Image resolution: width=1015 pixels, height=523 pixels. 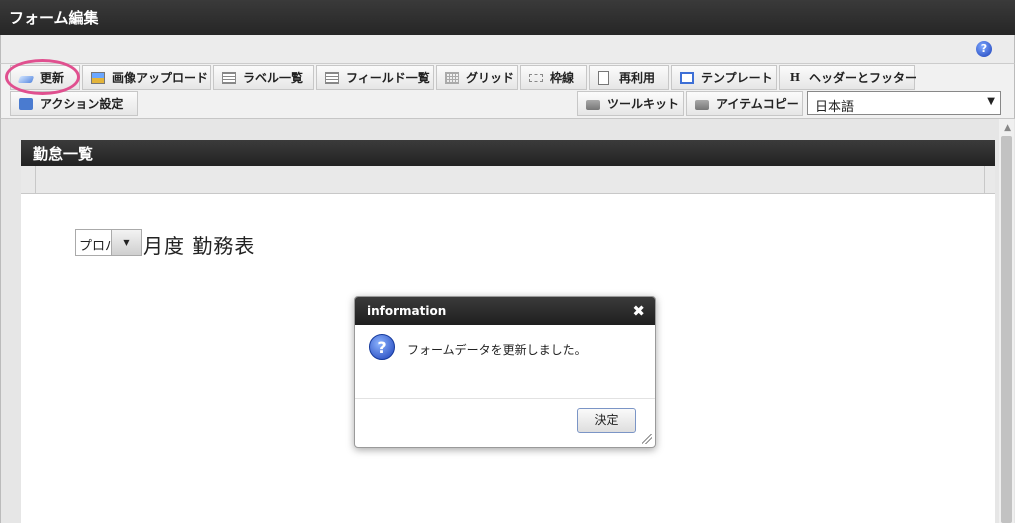 What do you see at coordinates (160, 78) in the screenshot?
I see `image-upload-label: 画像アップロード` at bounding box center [160, 78].